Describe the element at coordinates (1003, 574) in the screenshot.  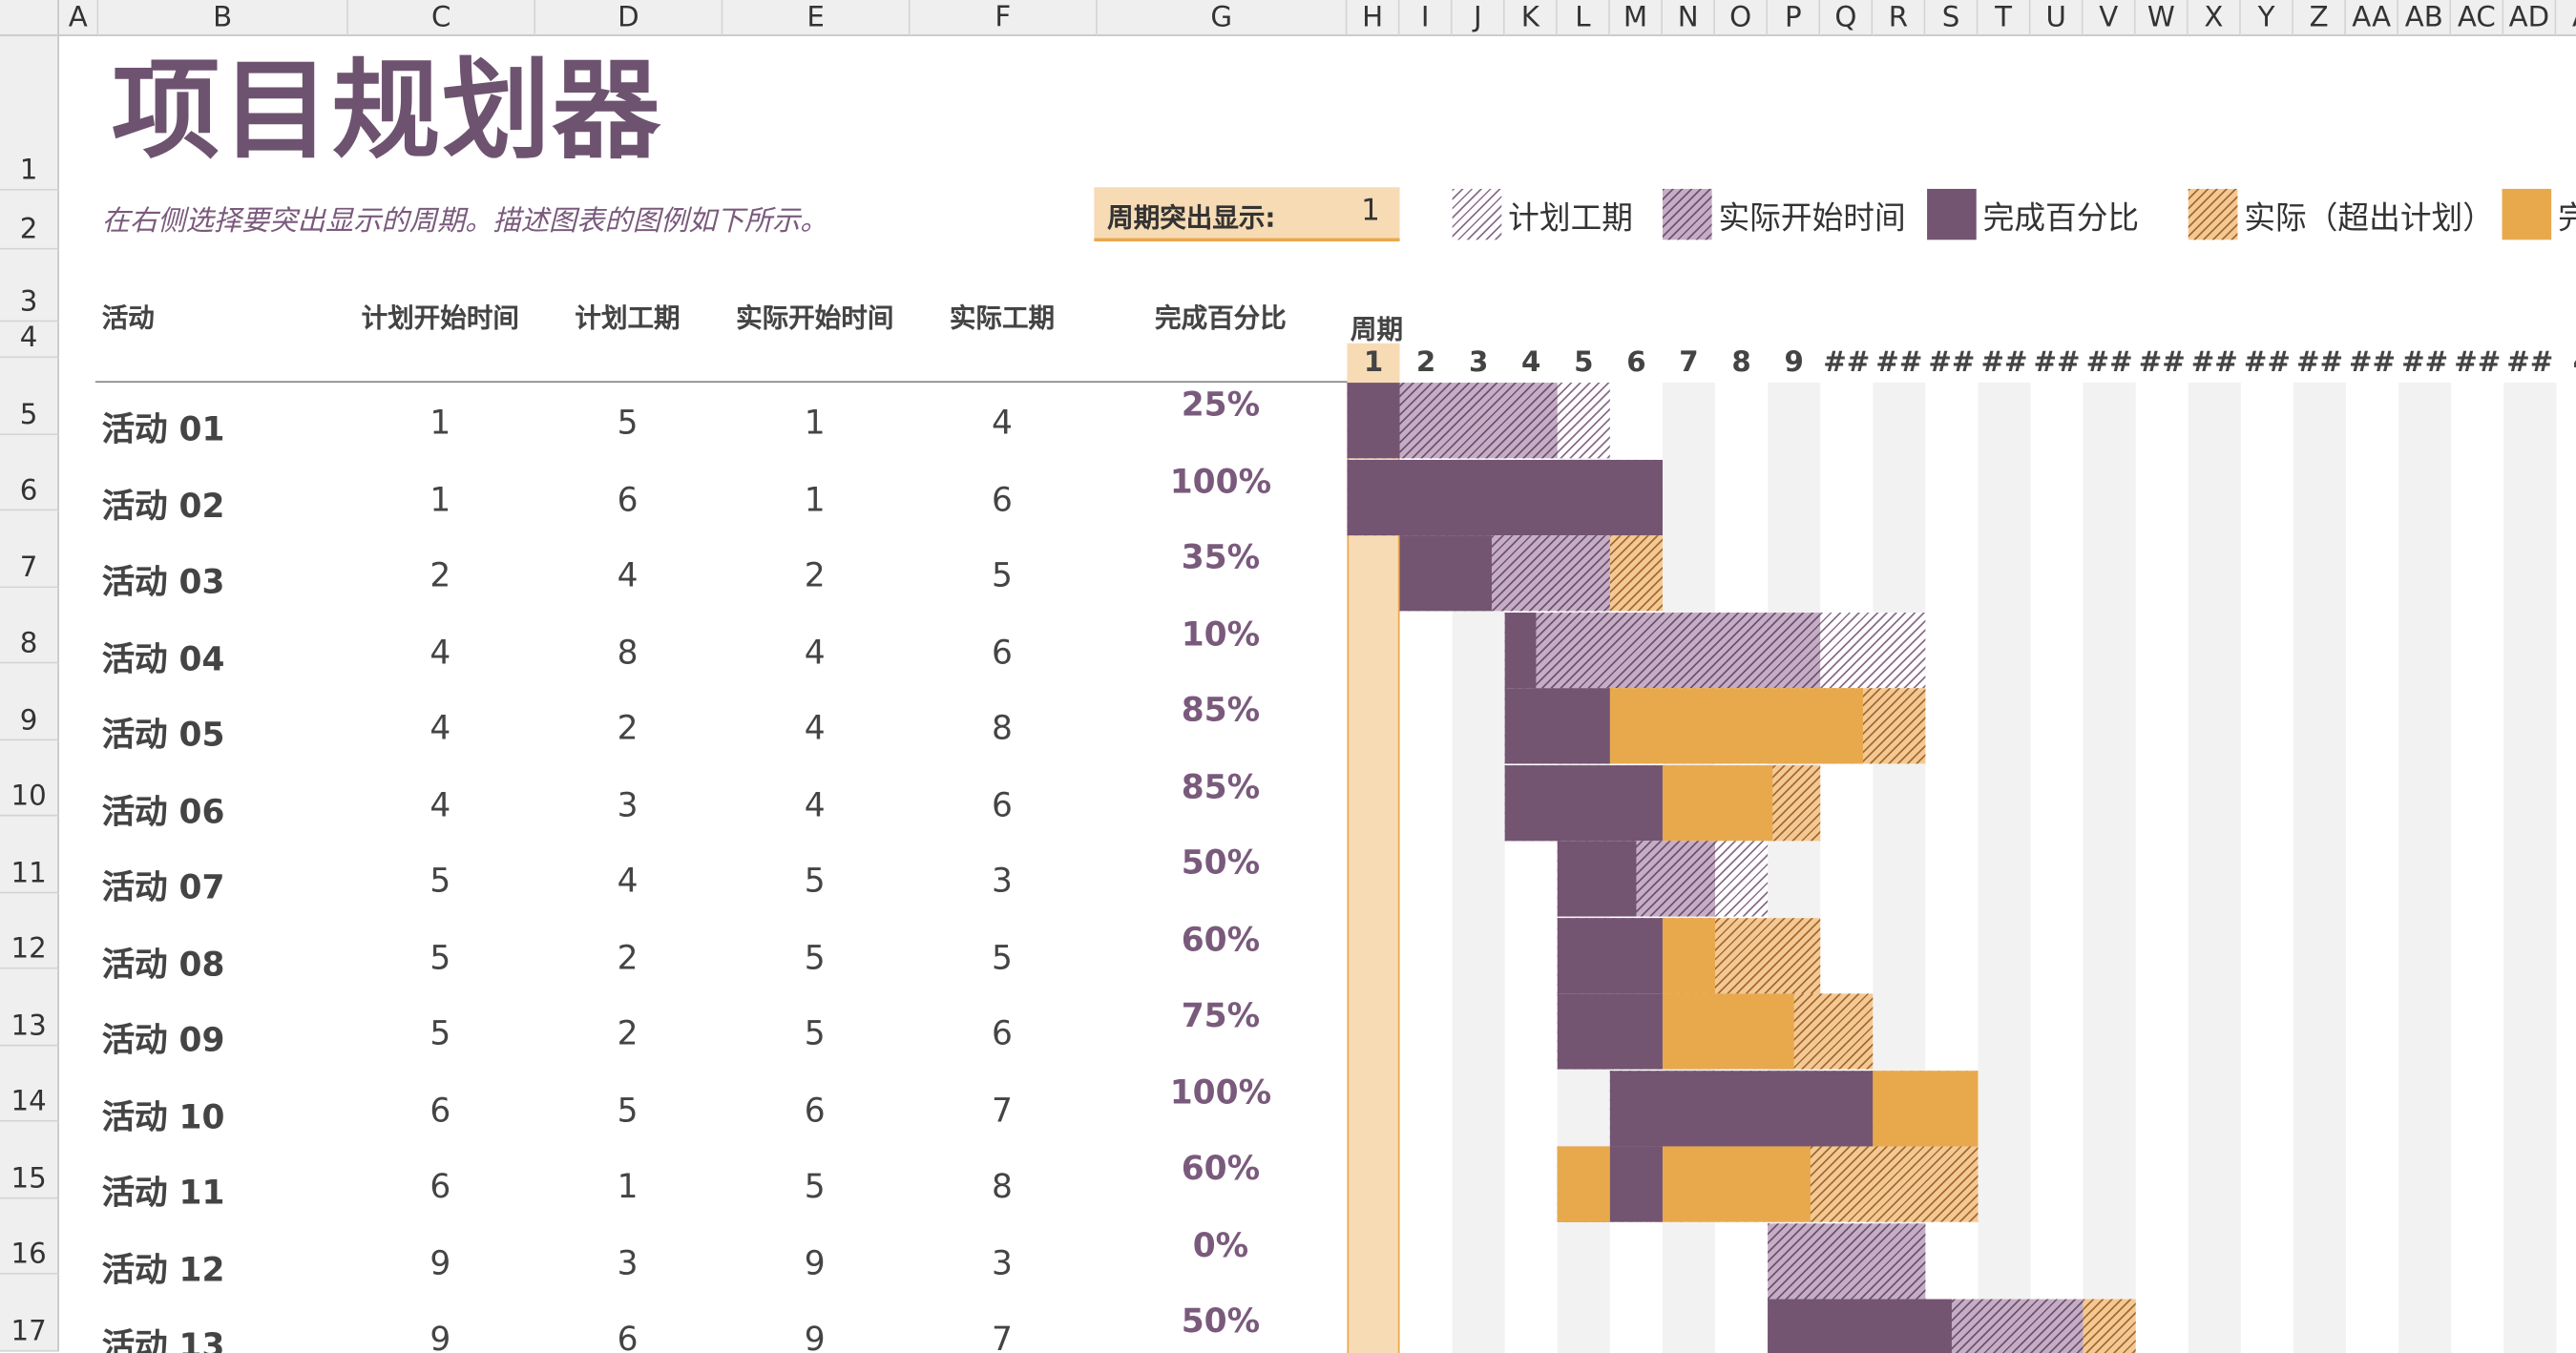
I see `cell-actual-duration: 5` at that location.